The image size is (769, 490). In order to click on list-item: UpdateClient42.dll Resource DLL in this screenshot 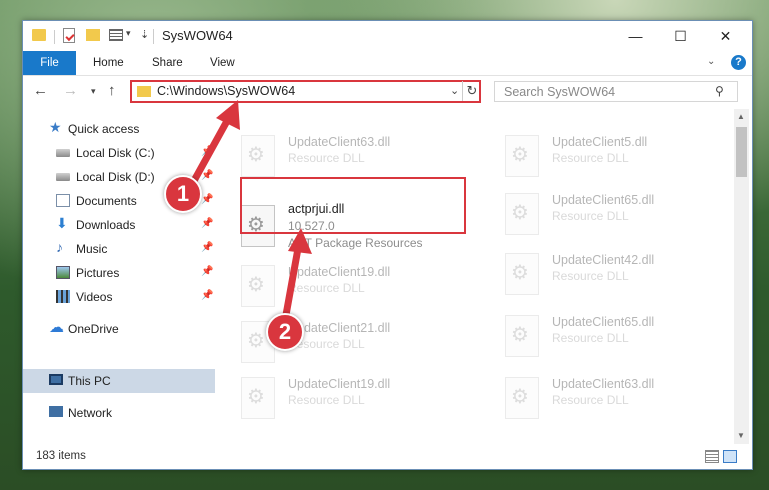, I will do `click(615, 272)`.